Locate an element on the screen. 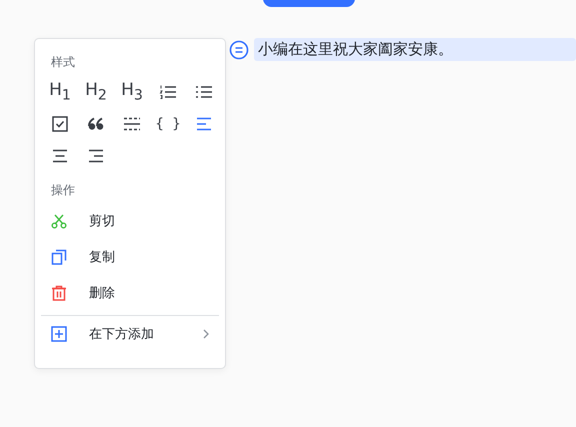 The image size is (576, 427). heading-button: H$_{3}$ is located at coordinates (132, 92).